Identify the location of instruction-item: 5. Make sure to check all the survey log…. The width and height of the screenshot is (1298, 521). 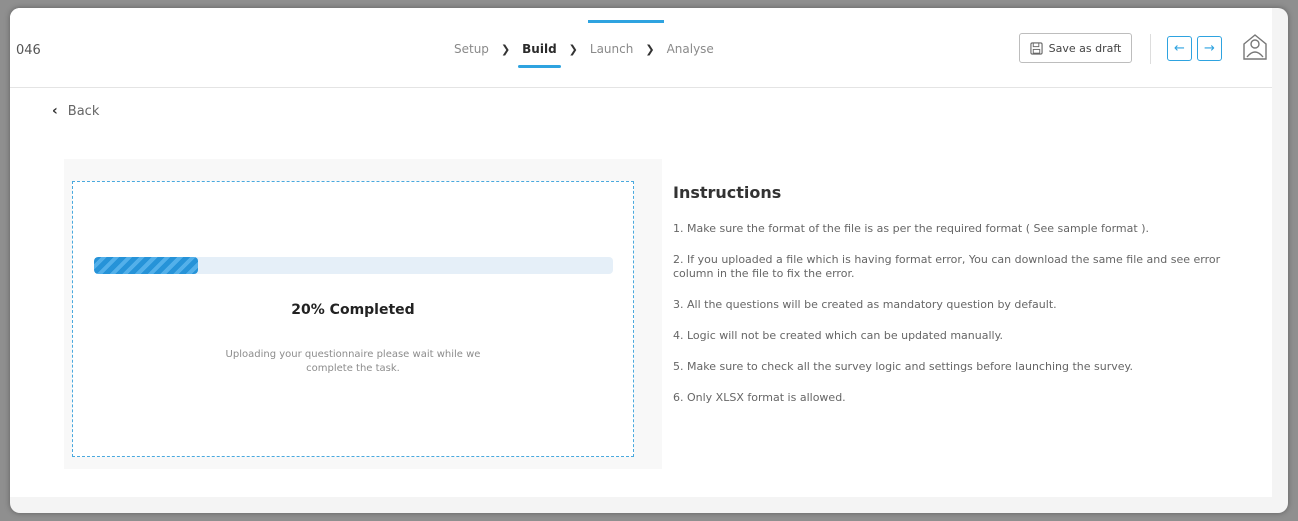
(903, 366).